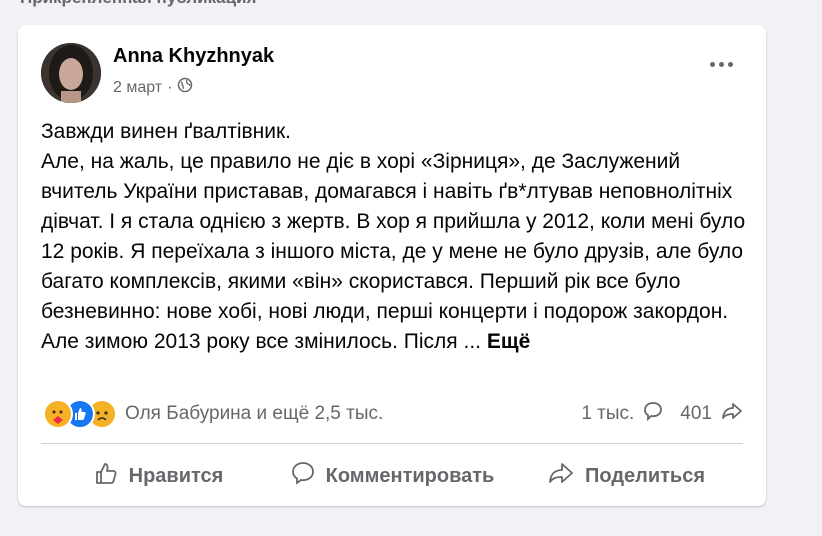 The image size is (822, 536). Describe the element at coordinates (732, 414) in the screenshot. I see `share-count-icon` at that location.